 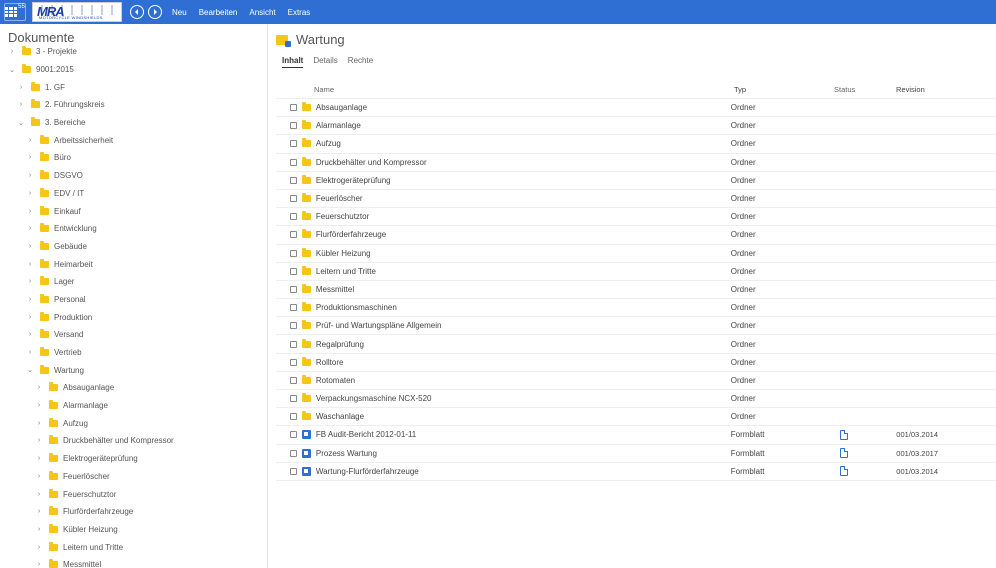 I want to click on table-row: Flurförderfahrzeuge Ordner, so click(x=636, y=235).